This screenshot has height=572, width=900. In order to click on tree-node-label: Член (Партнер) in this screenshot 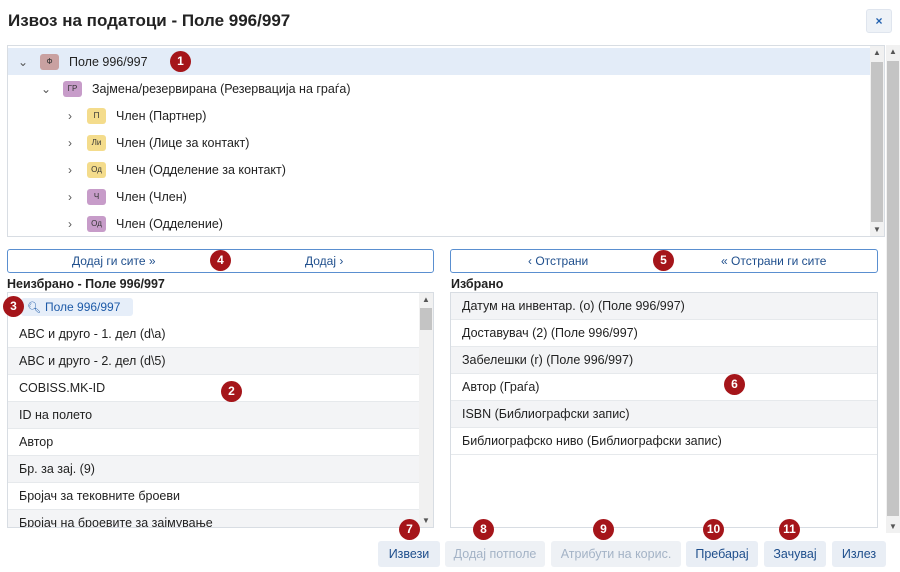, I will do `click(161, 115)`.